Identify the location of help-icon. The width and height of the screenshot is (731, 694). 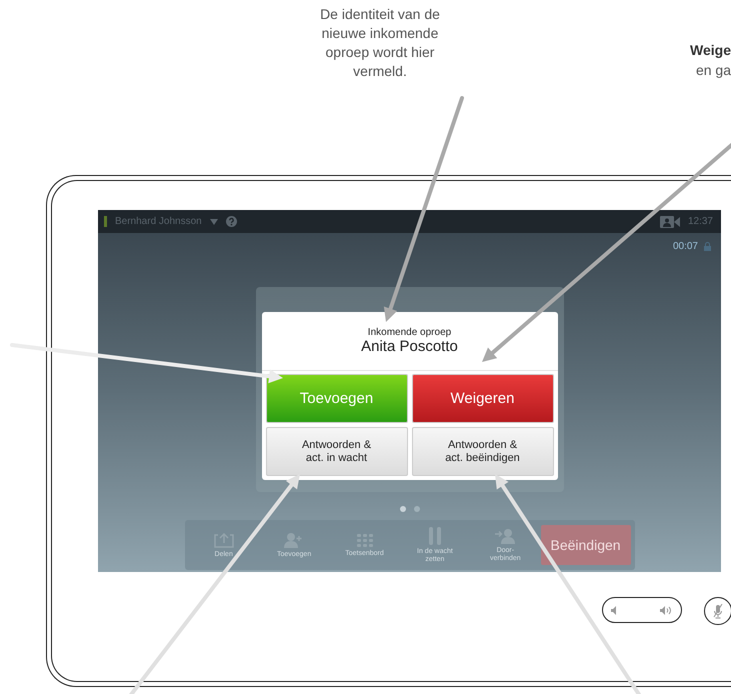
(231, 221).